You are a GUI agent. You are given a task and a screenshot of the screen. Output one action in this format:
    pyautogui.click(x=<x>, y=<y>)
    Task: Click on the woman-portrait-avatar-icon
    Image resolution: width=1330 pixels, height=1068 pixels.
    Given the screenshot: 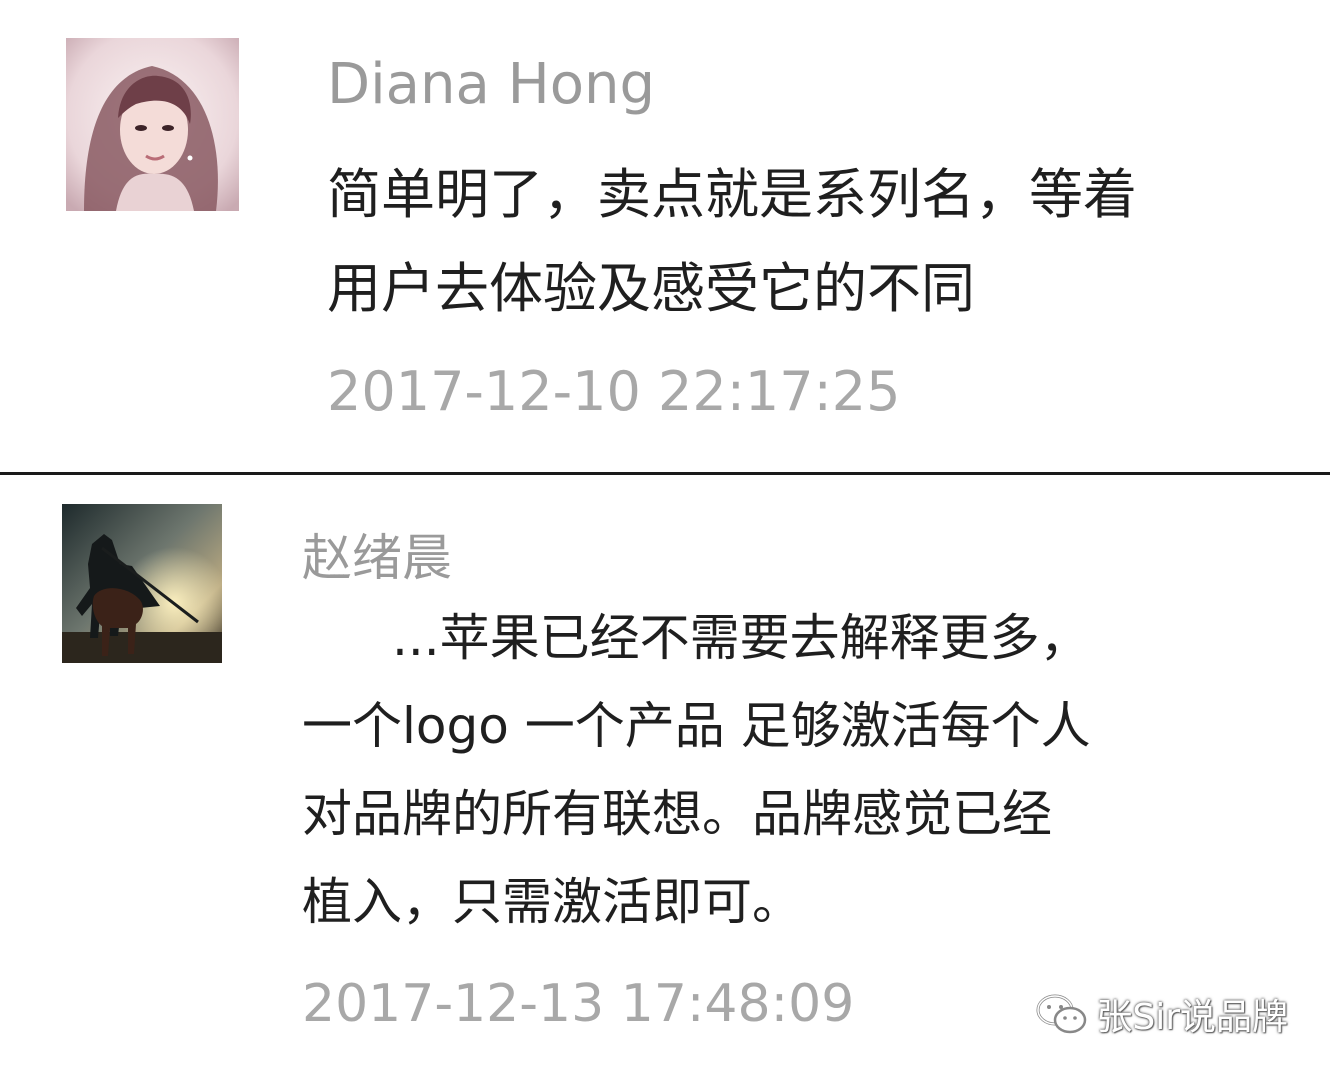 What is the action you would take?
    pyautogui.click(x=152, y=124)
    